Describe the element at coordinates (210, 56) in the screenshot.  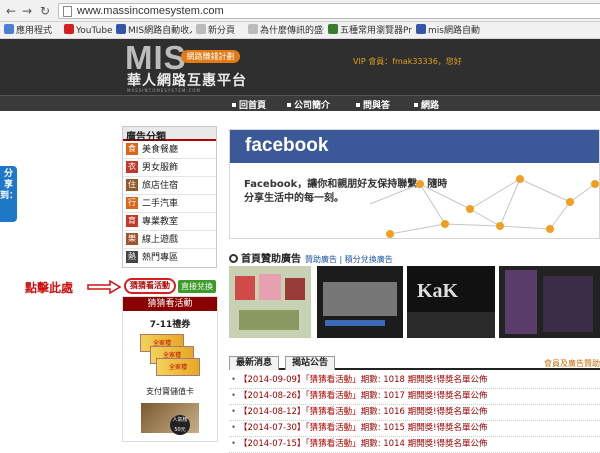
I see `logo-tag: 網路賺錢計劃` at that location.